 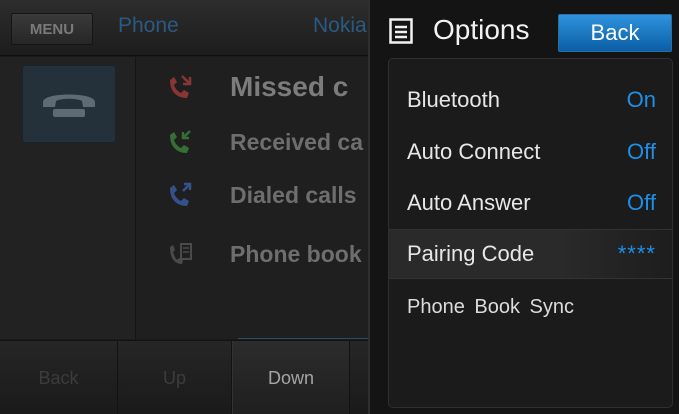 I want to click on option-auto-answer: Auto Answer Off, so click(x=530, y=203).